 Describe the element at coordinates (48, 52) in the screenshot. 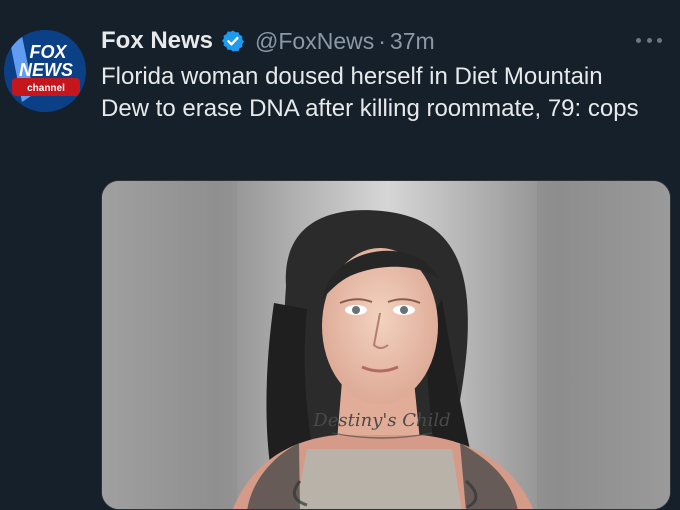

I see `logo-line-1: FOX` at that location.